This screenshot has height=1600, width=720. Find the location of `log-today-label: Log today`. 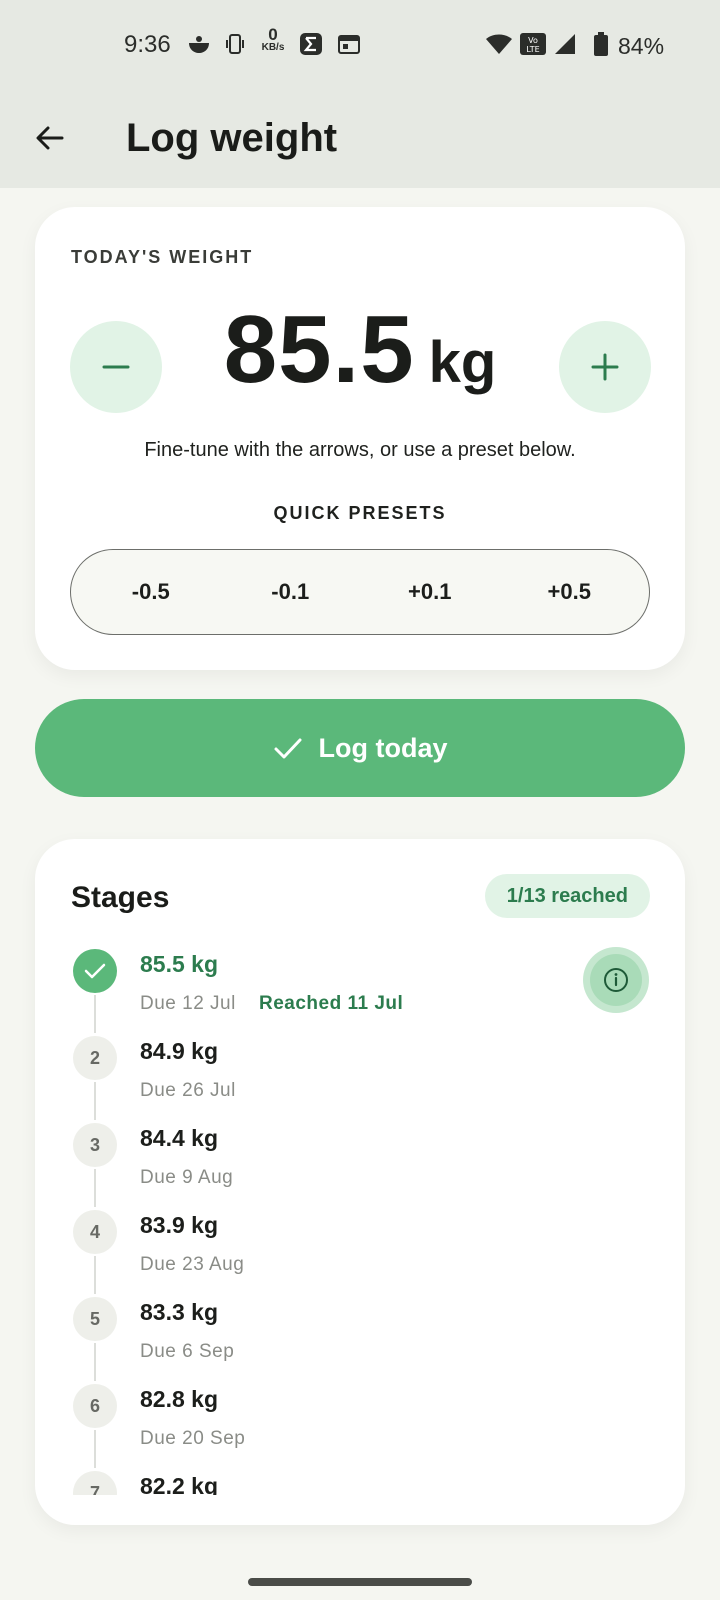

log-today-label: Log today is located at coordinates (383, 747).